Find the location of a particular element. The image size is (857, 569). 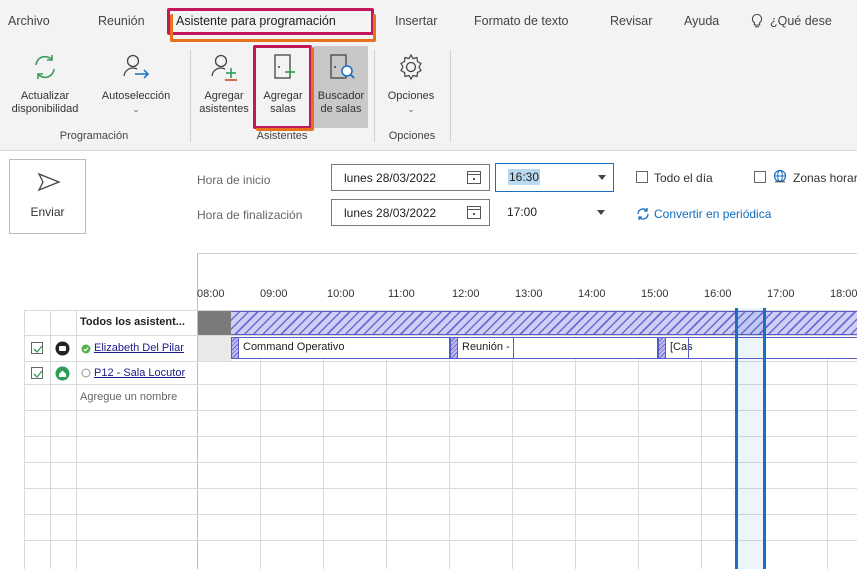

hour-label: 14:00 is located at coordinates (592, 294).